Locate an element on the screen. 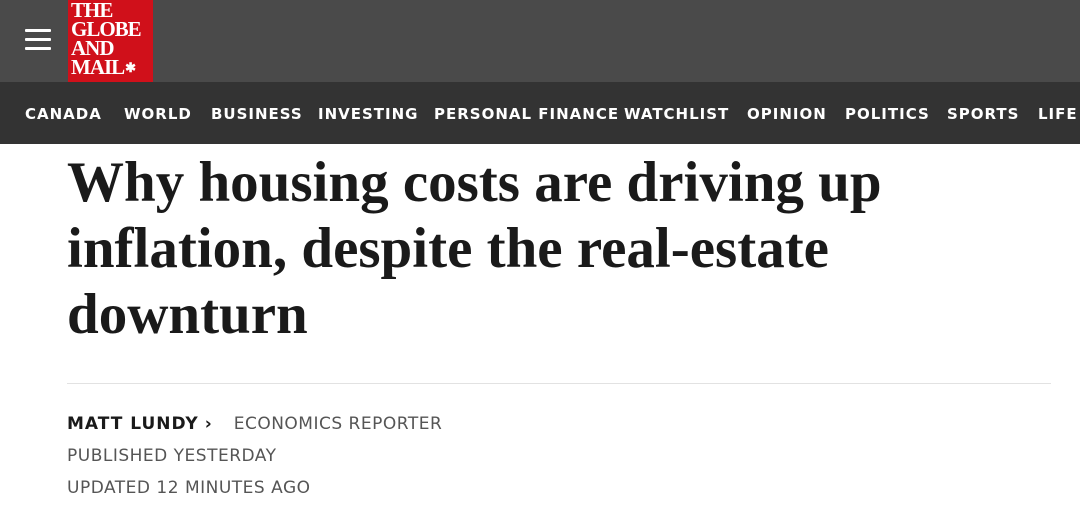  nav-item-sports: SPORTS is located at coordinates (983, 114).